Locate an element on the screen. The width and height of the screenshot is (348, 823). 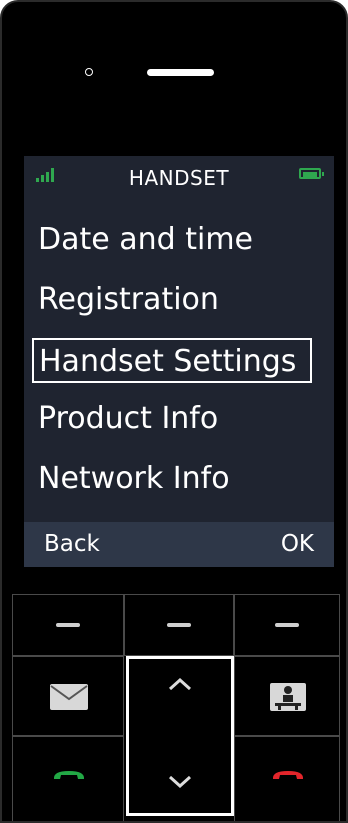
chevron-up-icon is located at coordinates (180, 684).